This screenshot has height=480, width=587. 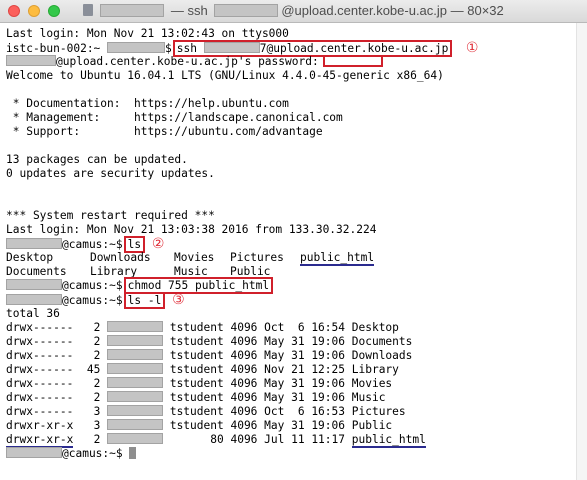 What do you see at coordinates (93, 369) in the screenshot?
I see `links: 45` at bounding box center [93, 369].